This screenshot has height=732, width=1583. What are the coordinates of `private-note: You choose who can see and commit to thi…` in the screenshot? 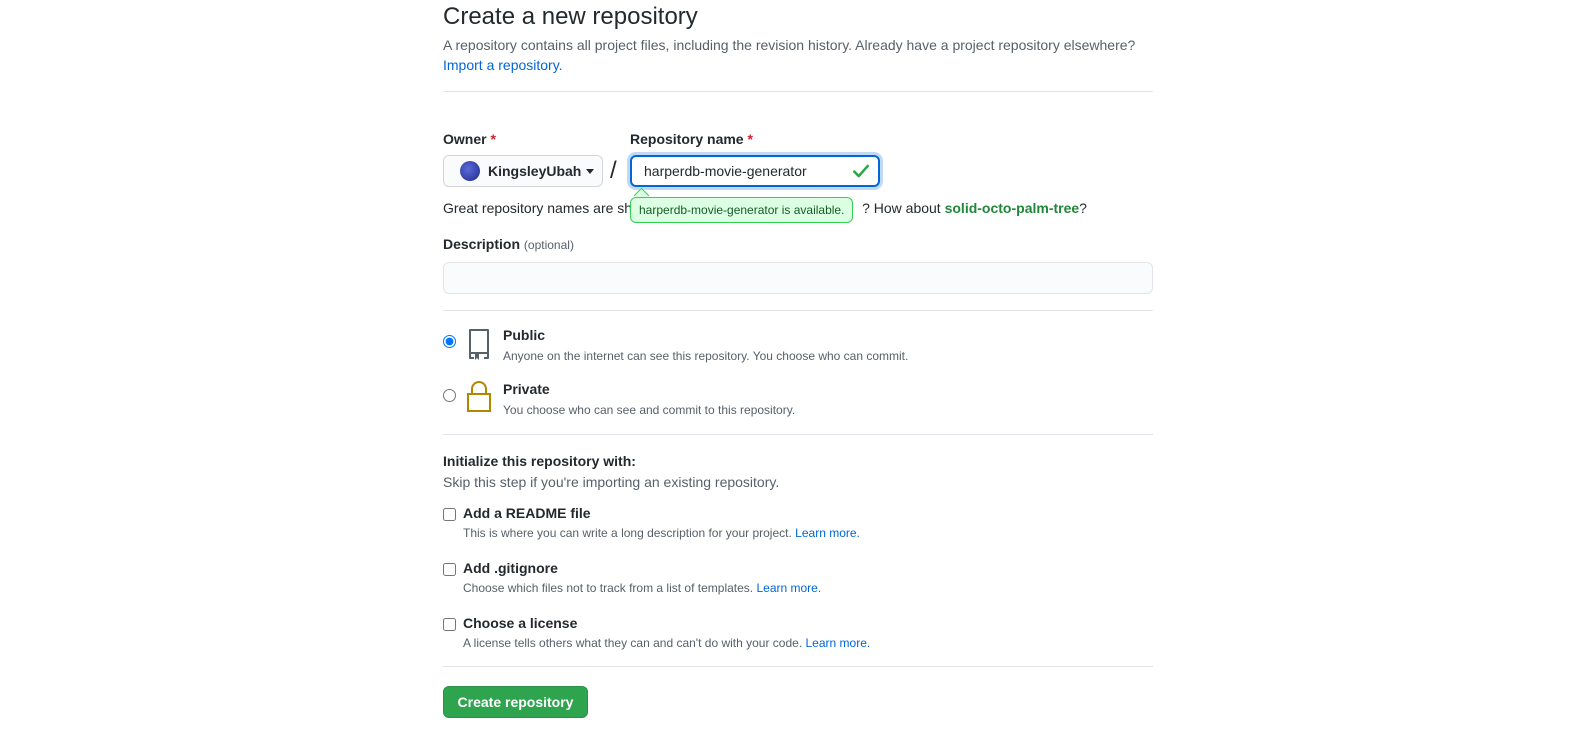 It's located at (649, 410).